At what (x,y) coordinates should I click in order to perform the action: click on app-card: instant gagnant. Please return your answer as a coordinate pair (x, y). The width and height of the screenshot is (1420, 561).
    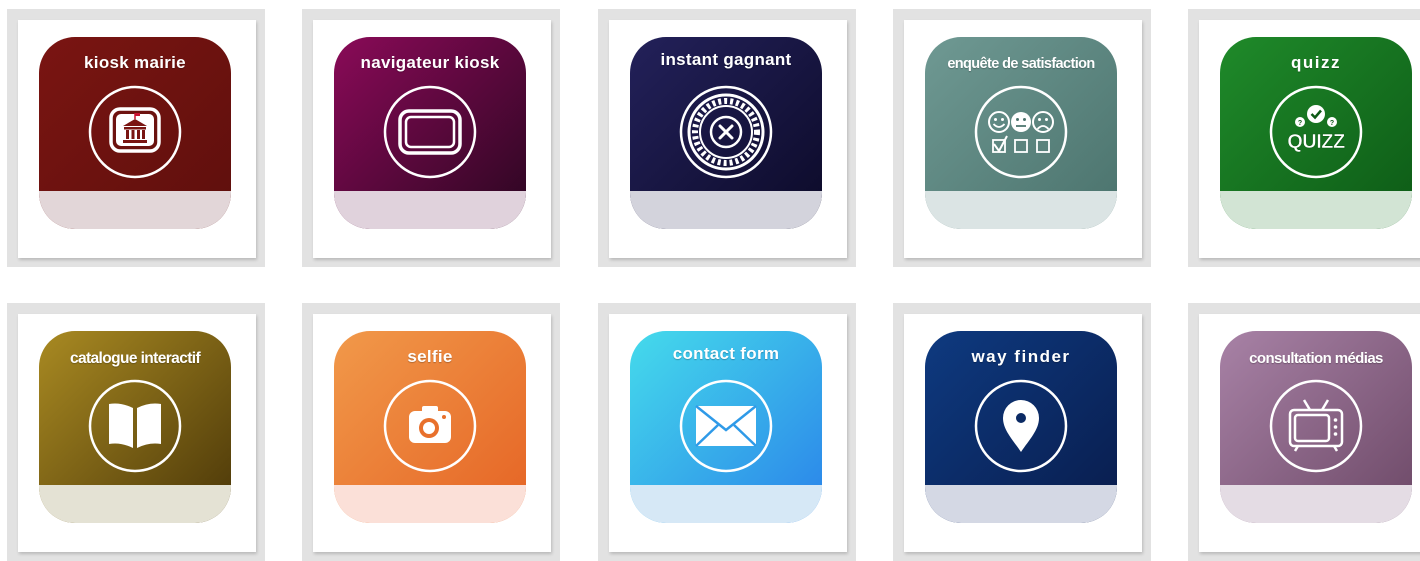
    Looking at the image, I should click on (728, 139).